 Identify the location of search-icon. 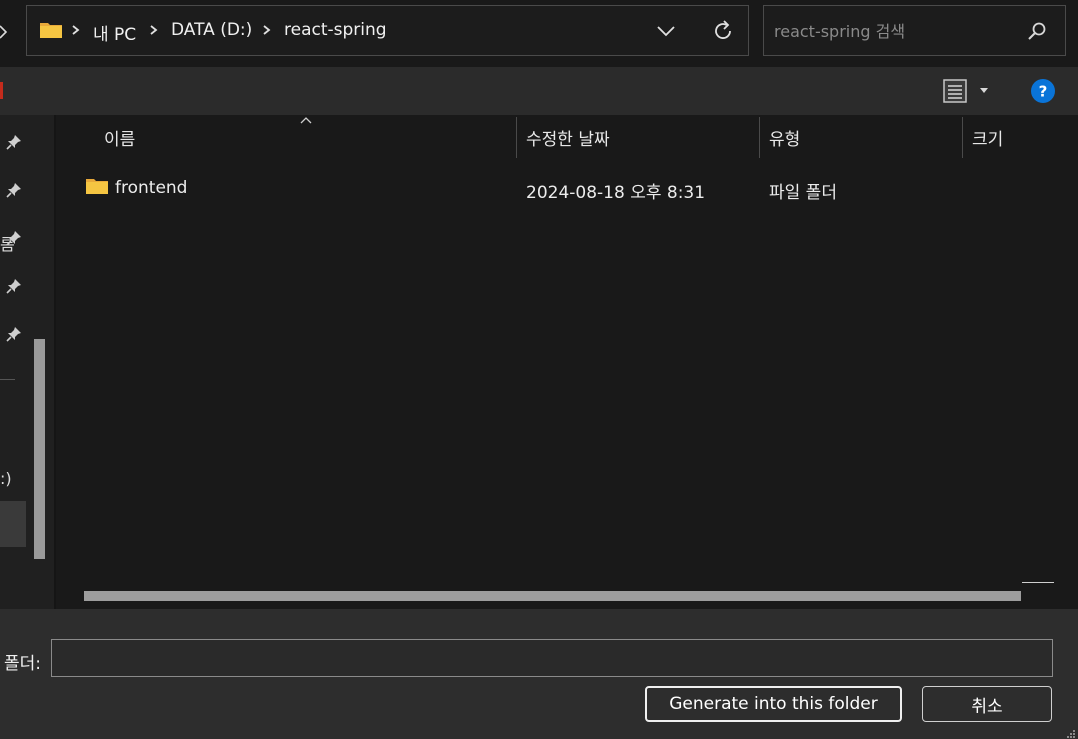
(1037, 31).